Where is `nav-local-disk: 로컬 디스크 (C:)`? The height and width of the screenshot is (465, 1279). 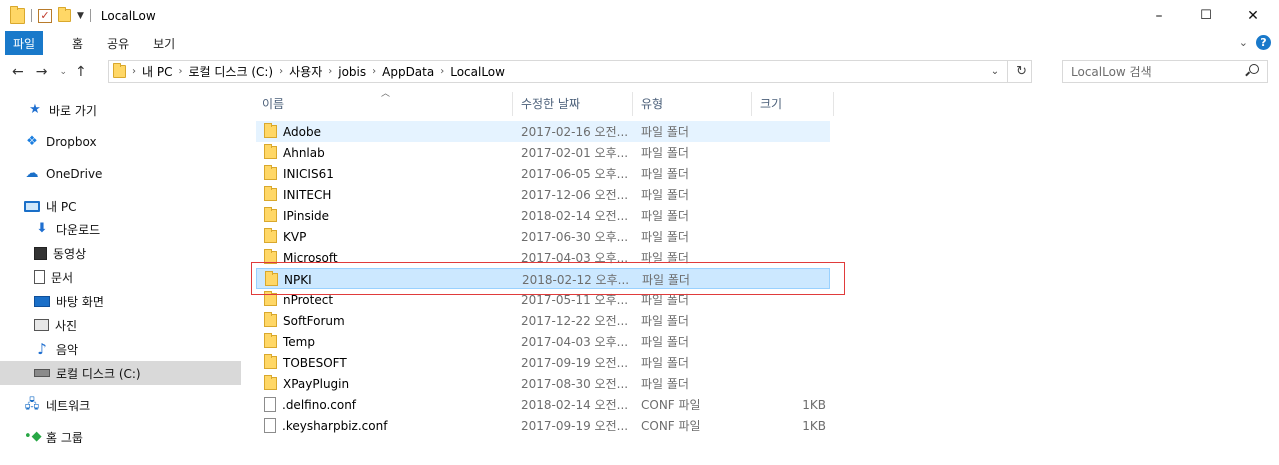 nav-local-disk: 로컬 디스크 (C:) is located at coordinates (120, 373).